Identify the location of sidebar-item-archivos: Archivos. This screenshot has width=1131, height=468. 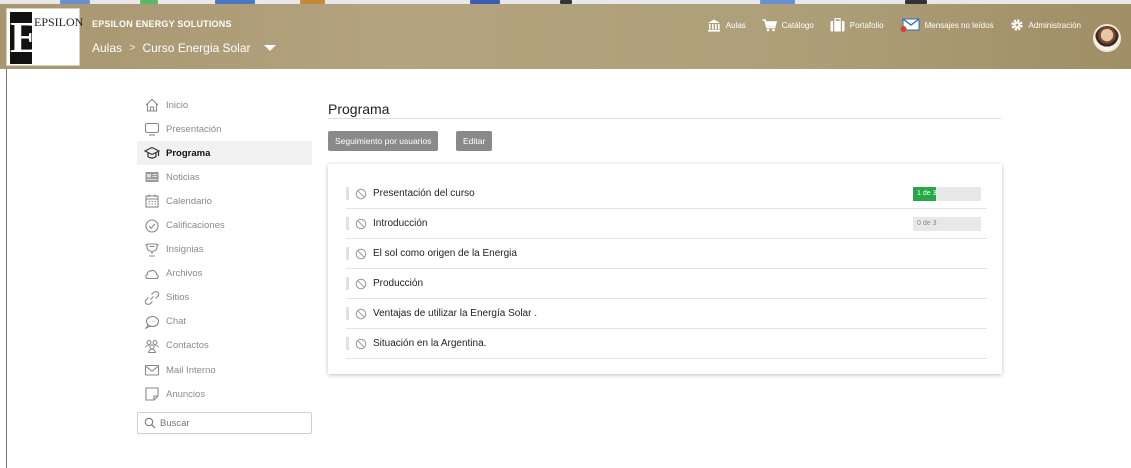
(224, 274).